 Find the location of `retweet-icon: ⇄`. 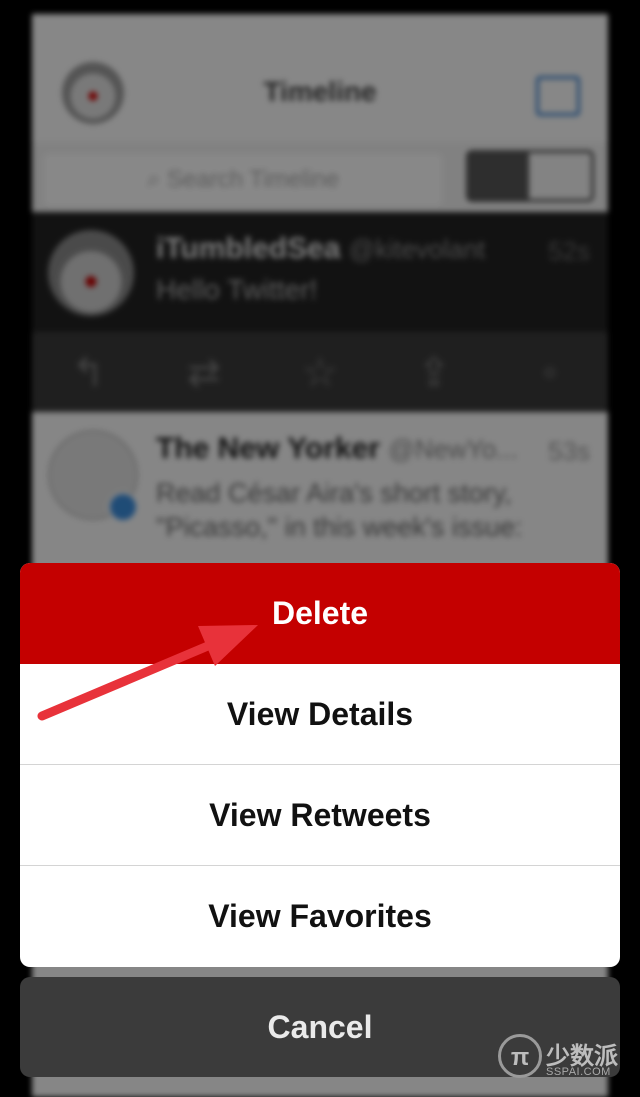

retweet-icon: ⇄ is located at coordinates (204, 373).